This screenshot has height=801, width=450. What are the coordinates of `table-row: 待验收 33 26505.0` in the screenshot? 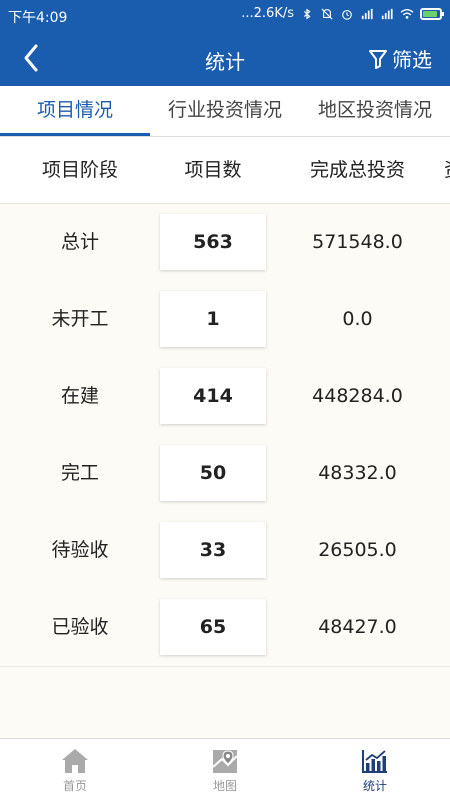 It's located at (225, 551).